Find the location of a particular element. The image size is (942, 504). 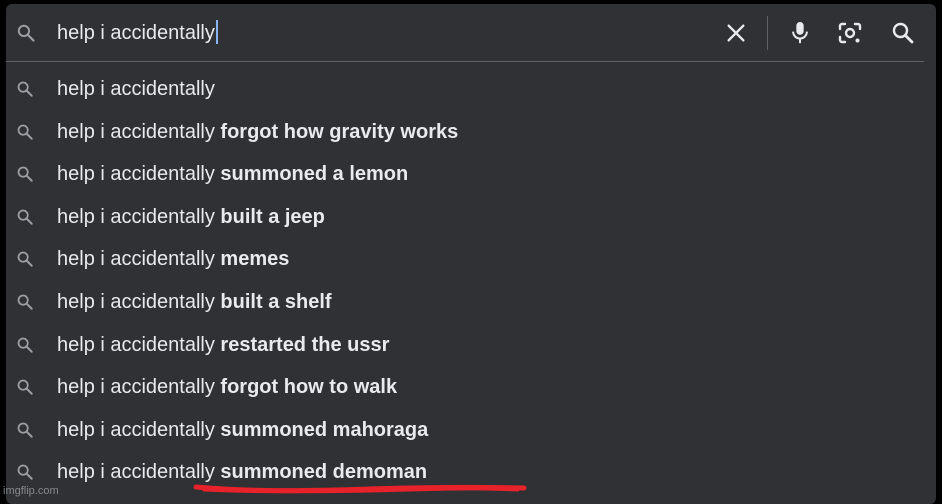

suggestion-text: help i accidentally forgot how to walk is located at coordinates (227, 387).